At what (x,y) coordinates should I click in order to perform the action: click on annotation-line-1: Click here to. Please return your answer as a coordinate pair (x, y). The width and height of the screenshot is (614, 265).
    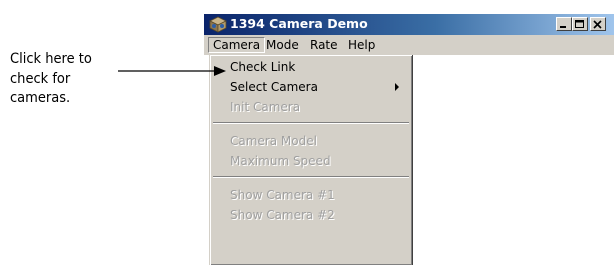
    Looking at the image, I should click on (51, 59).